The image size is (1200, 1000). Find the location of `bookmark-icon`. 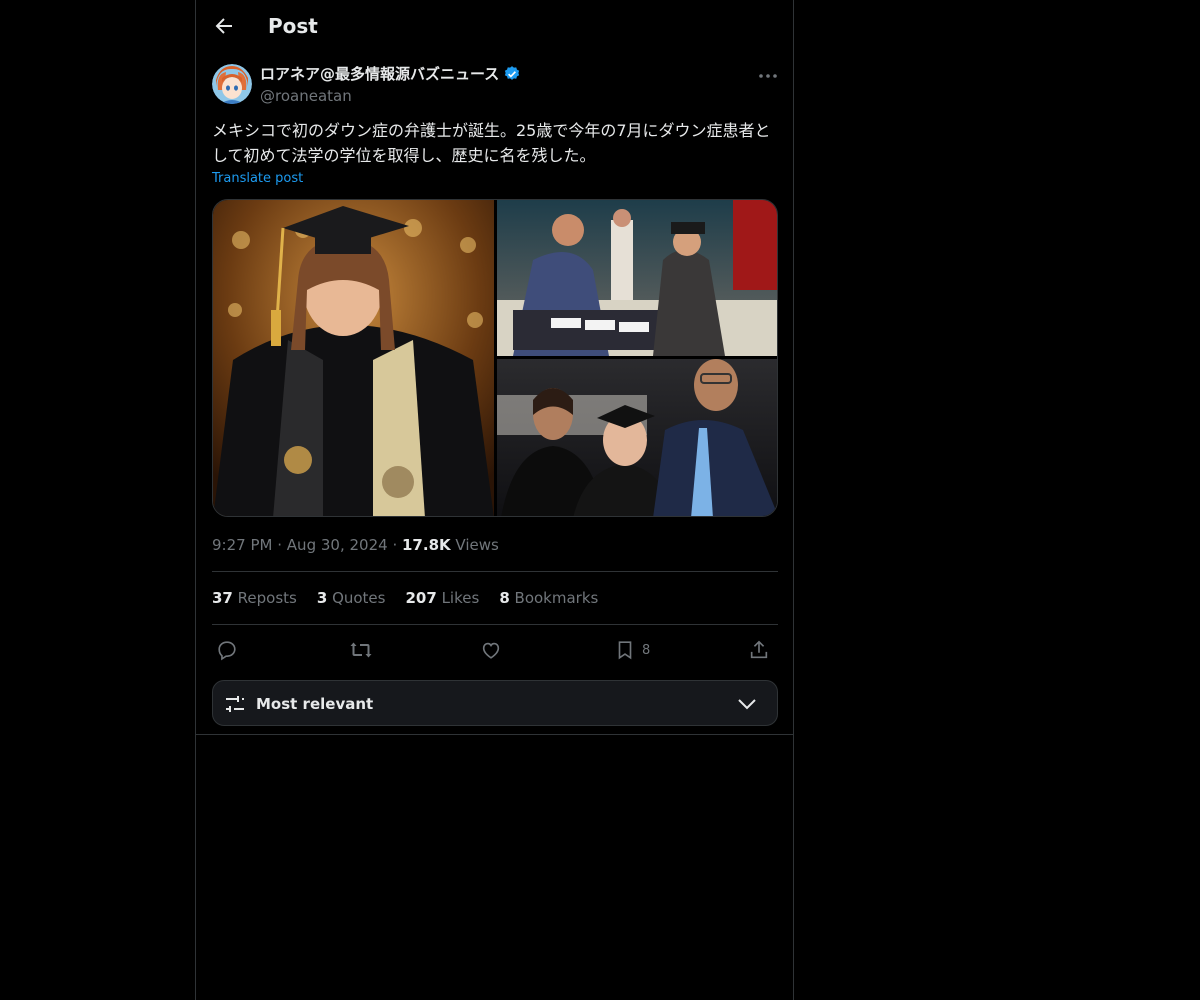

bookmark-icon is located at coordinates (625, 650).